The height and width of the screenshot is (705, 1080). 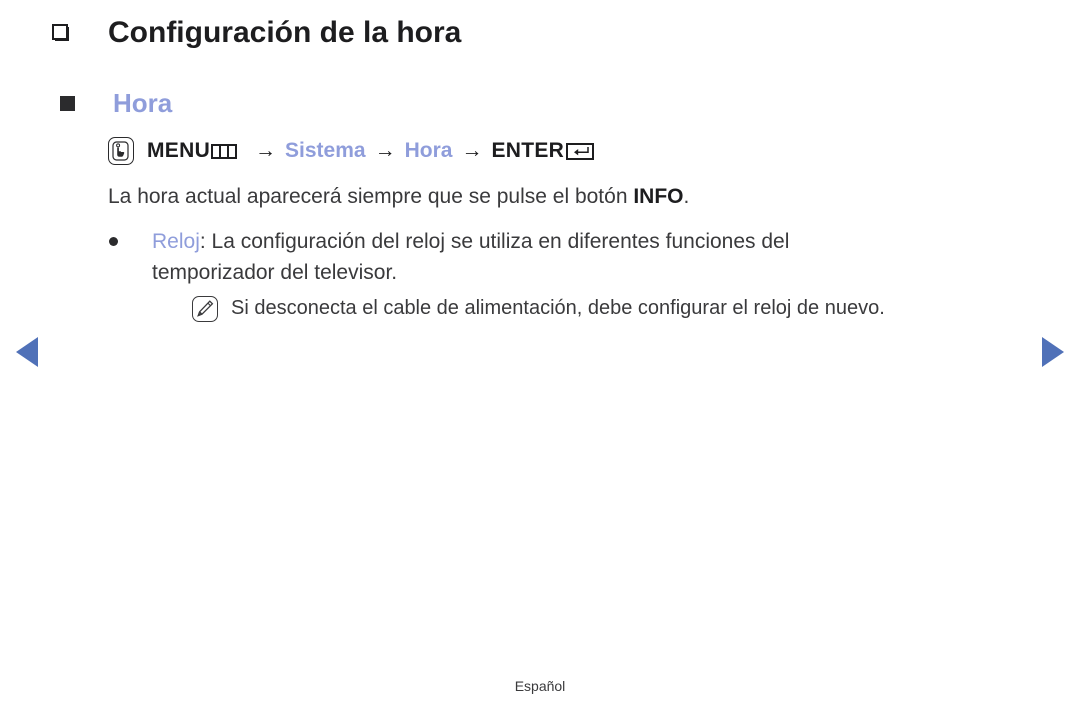 What do you see at coordinates (67, 103) in the screenshot?
I see `filled-square-bullet-icon` at bounding box center [67, 103].